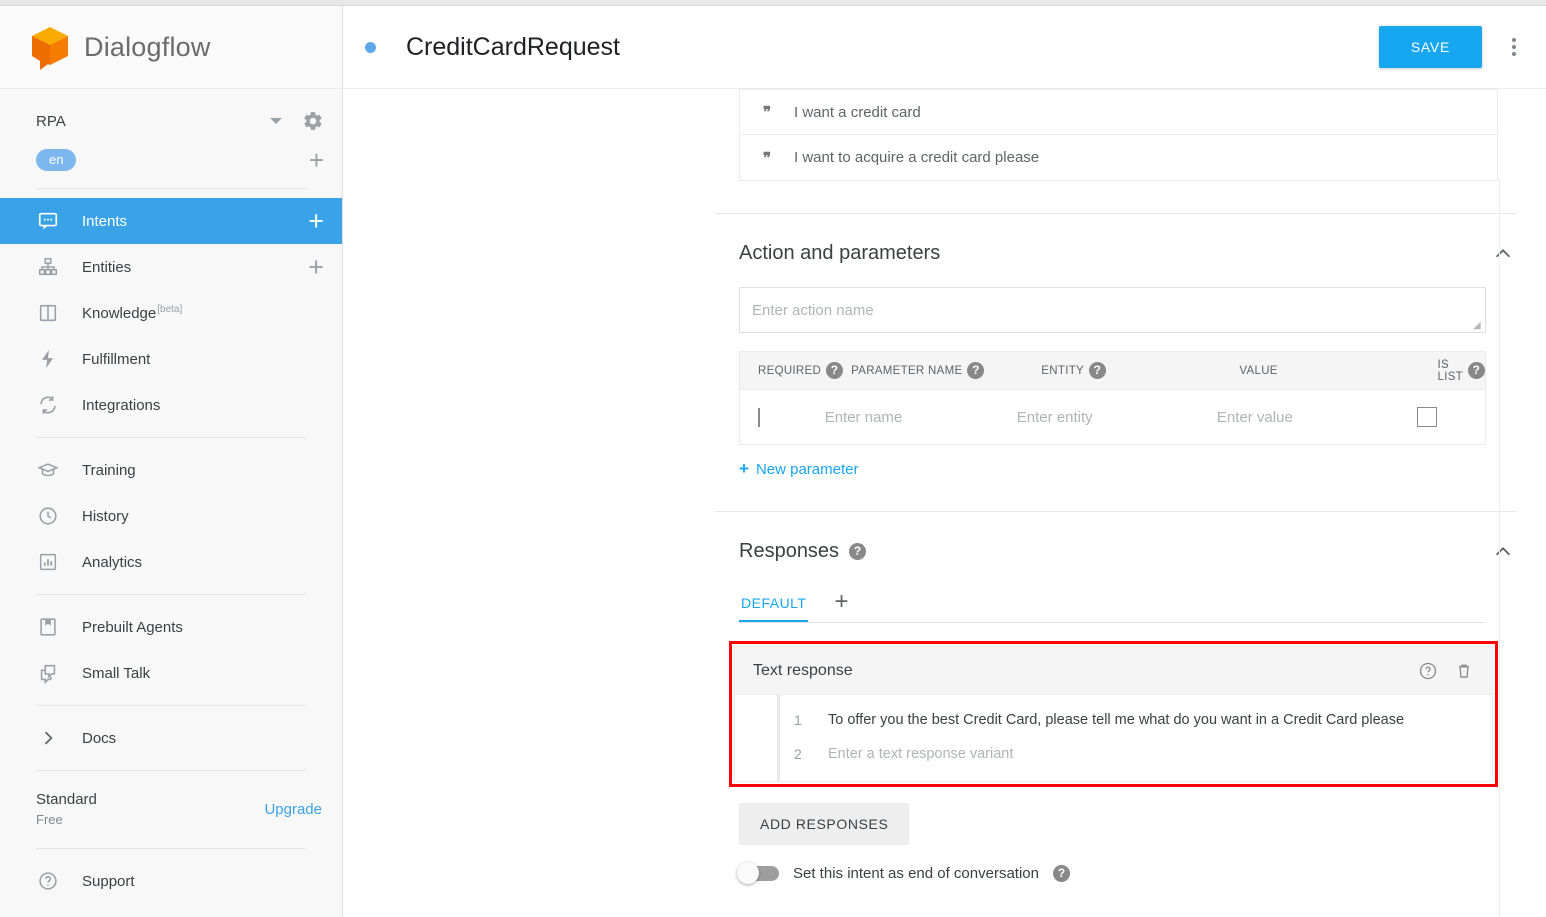 The height and width of the screenshot is (917, 1546). Describe the element at coordinates (1464, 671) in the screenshot. I see `trash-icon` at that location.